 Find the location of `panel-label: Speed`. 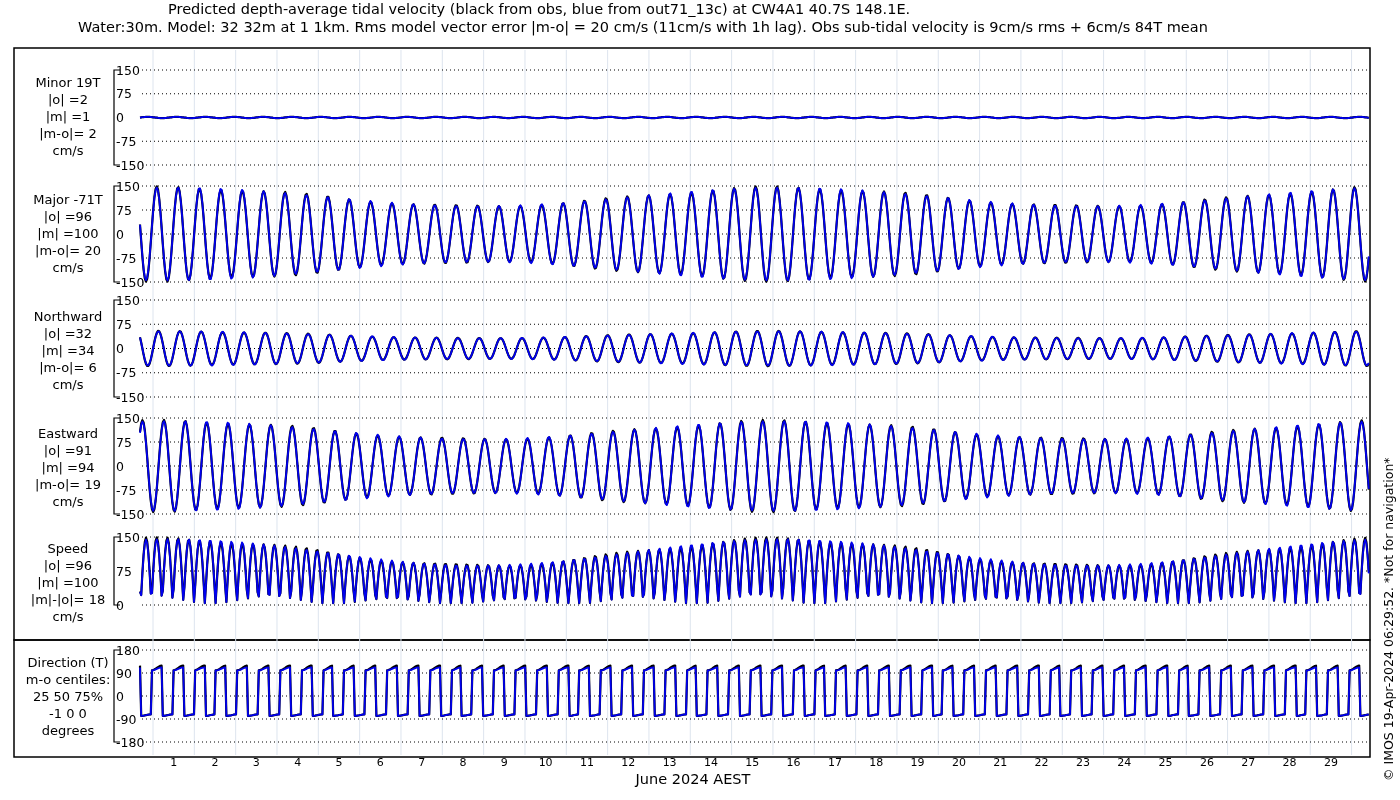

panel-label: Speed is located at coordinates (68, 548).